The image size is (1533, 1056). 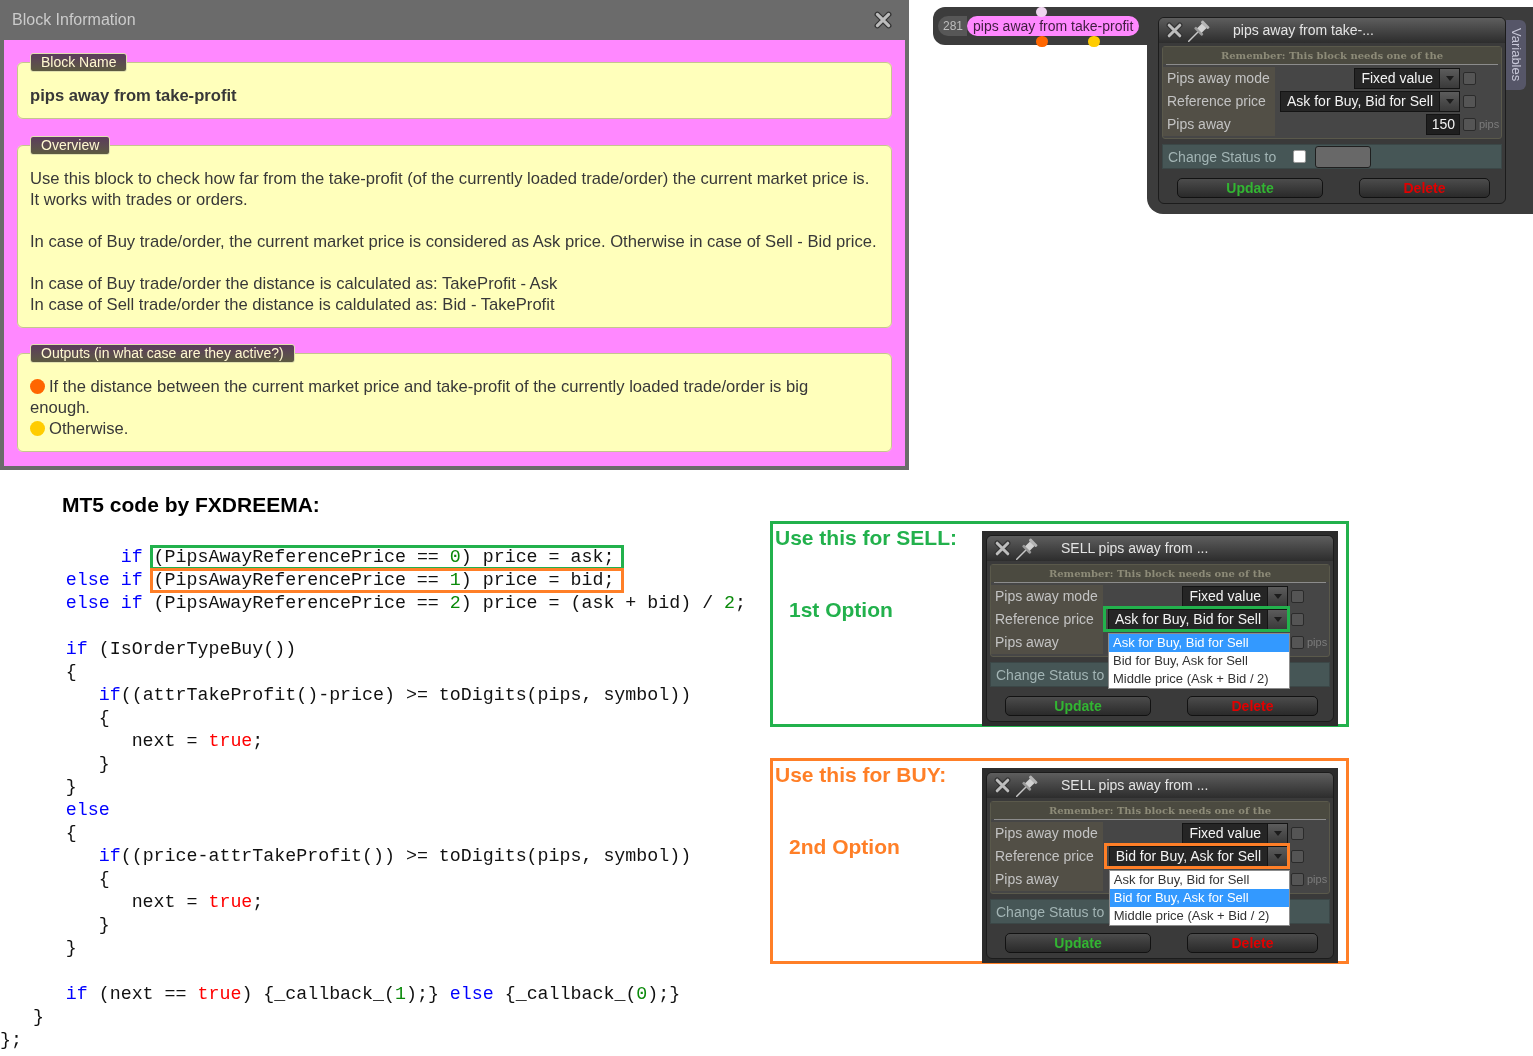 What do you see at coordinates (11, 1040) in the screenshot?
I see `code-line: };` at bounding box center [11, 1040].